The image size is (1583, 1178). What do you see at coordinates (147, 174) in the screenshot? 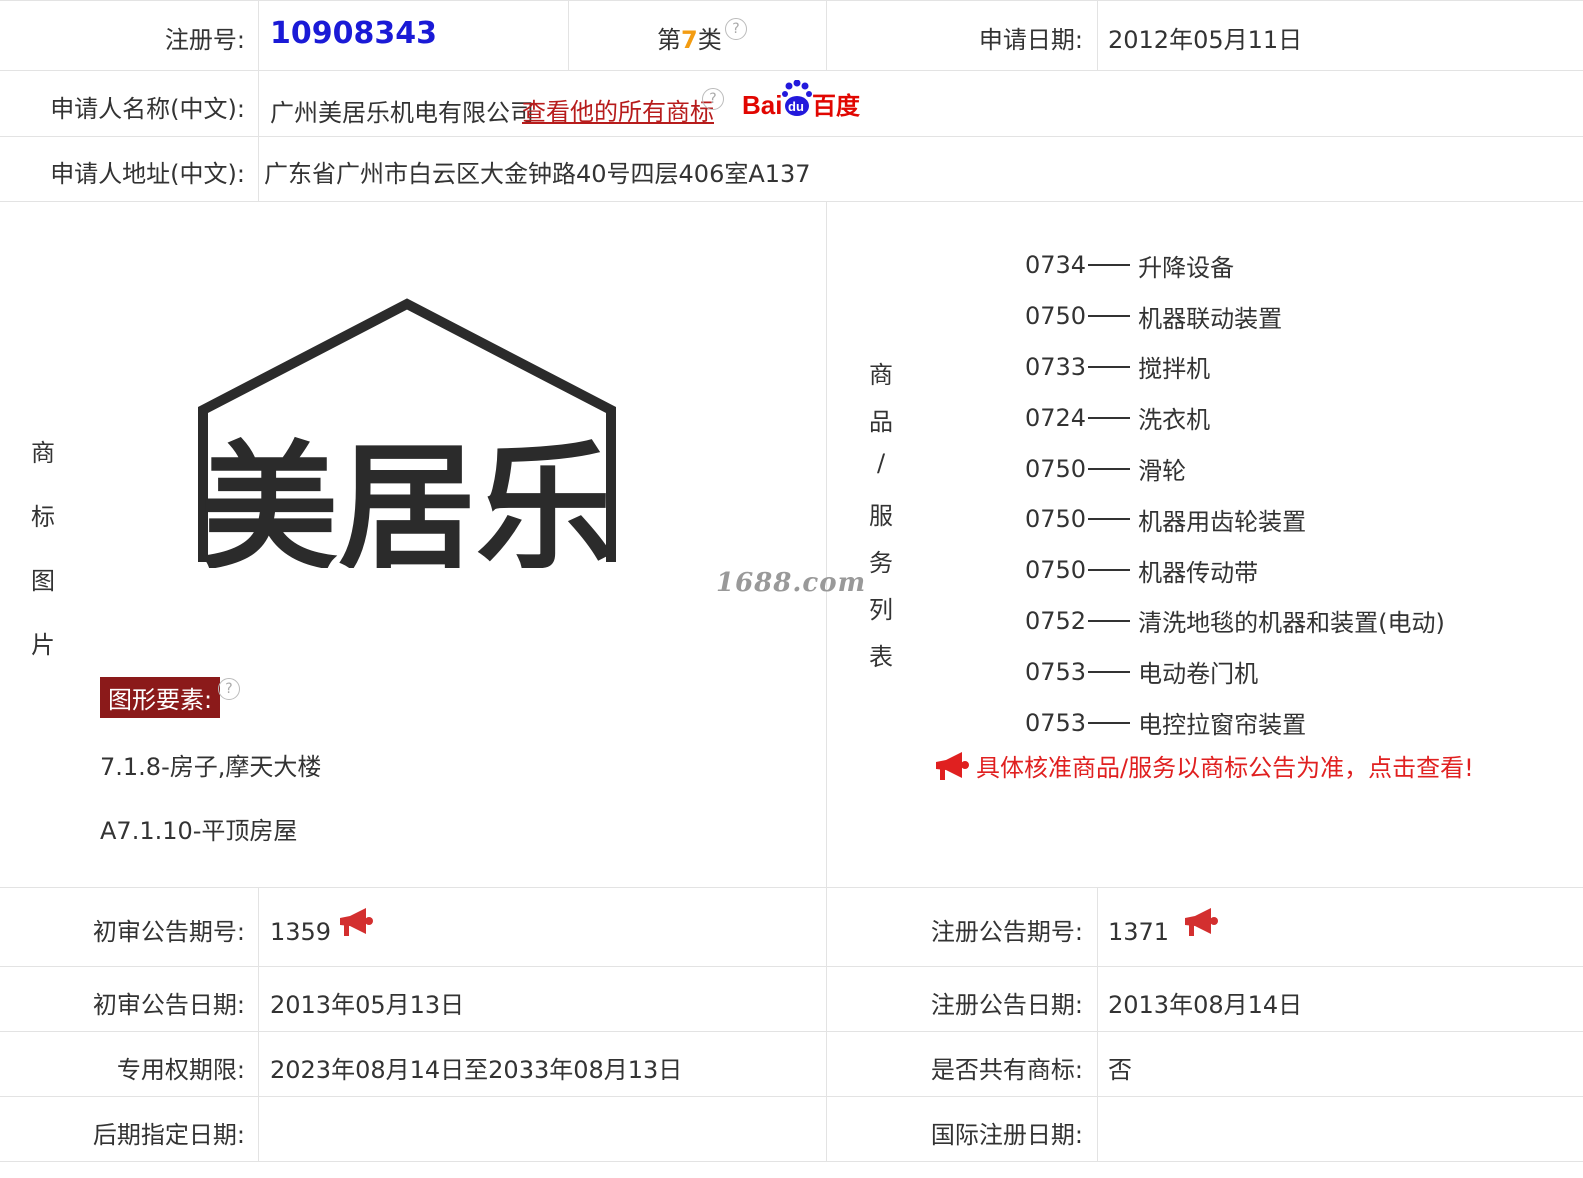
I see `applicant-address-label: 申请人地址(中文):` at bounding box center [147, 174].